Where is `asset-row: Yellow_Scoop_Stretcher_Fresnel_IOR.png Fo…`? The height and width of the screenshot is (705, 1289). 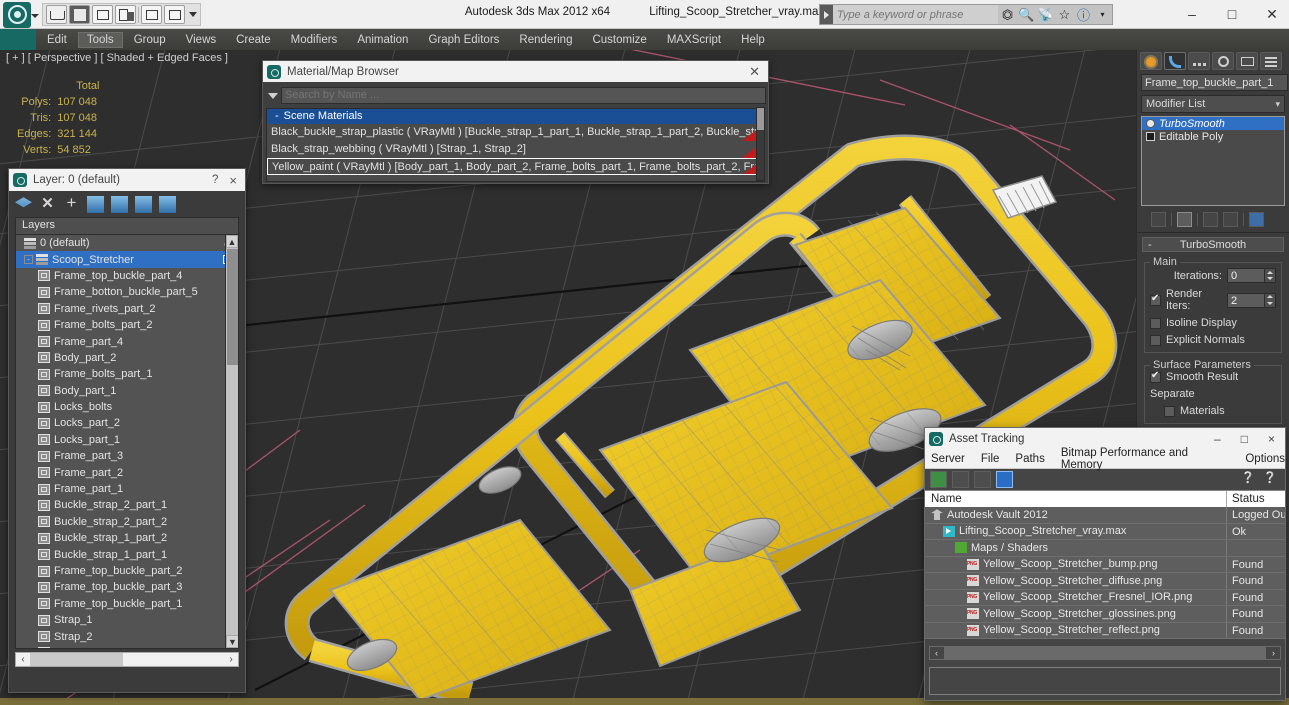
asset-row: Yellow_Scoop_Stretcher_Fresnel_IOR.png Fo… is located at coordinates (1105, 597).